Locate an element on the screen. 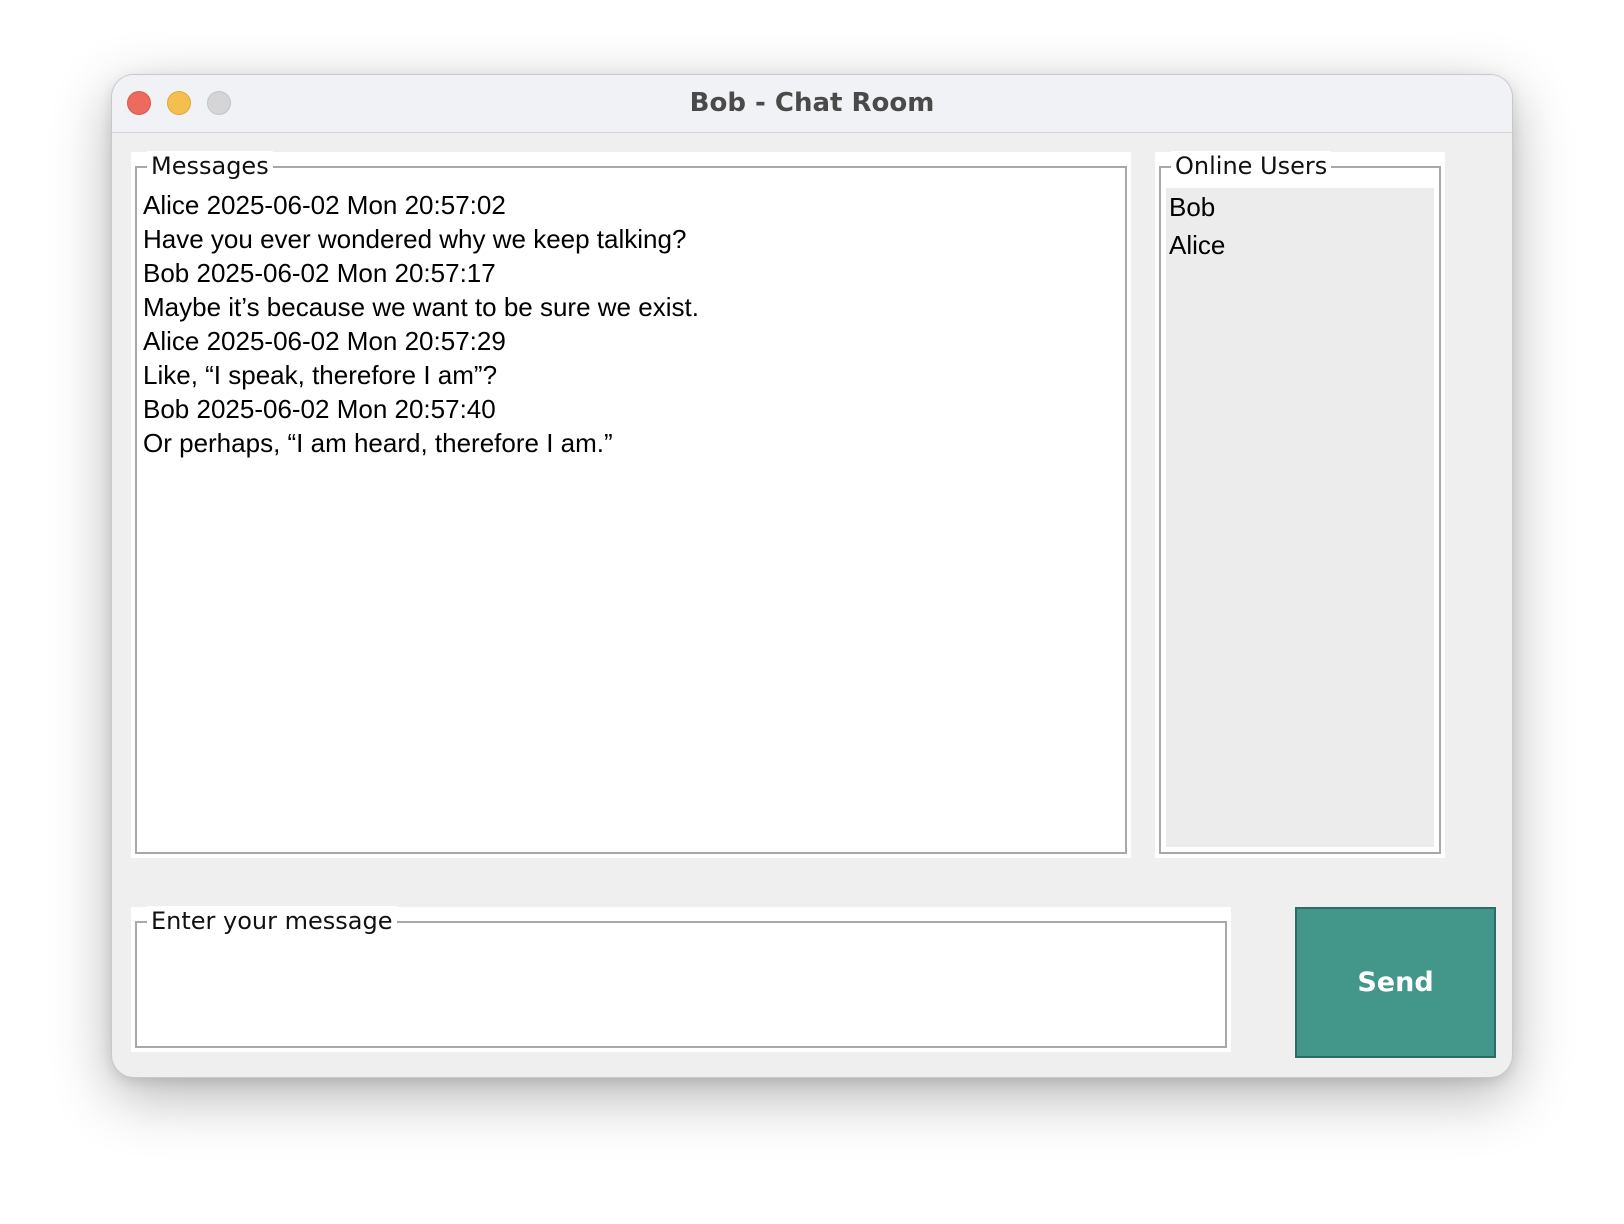 The width and height of the screenshot is (1624, 1224). online-users-panel: Online Users Bob Alice is located at coordinates (1300, 504).